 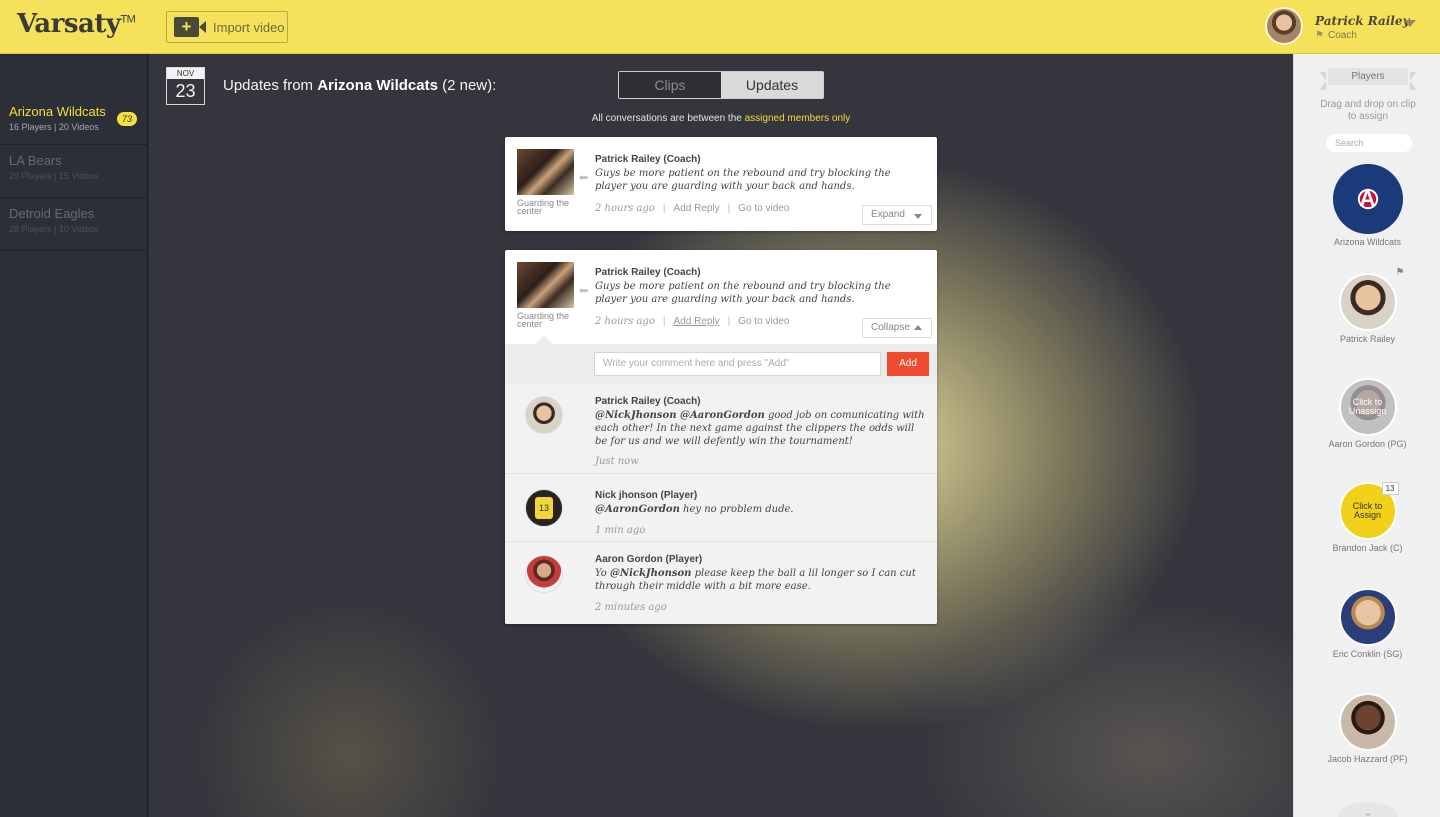 I want to click on avatar: ⚑, so click(x=1371, y=299).